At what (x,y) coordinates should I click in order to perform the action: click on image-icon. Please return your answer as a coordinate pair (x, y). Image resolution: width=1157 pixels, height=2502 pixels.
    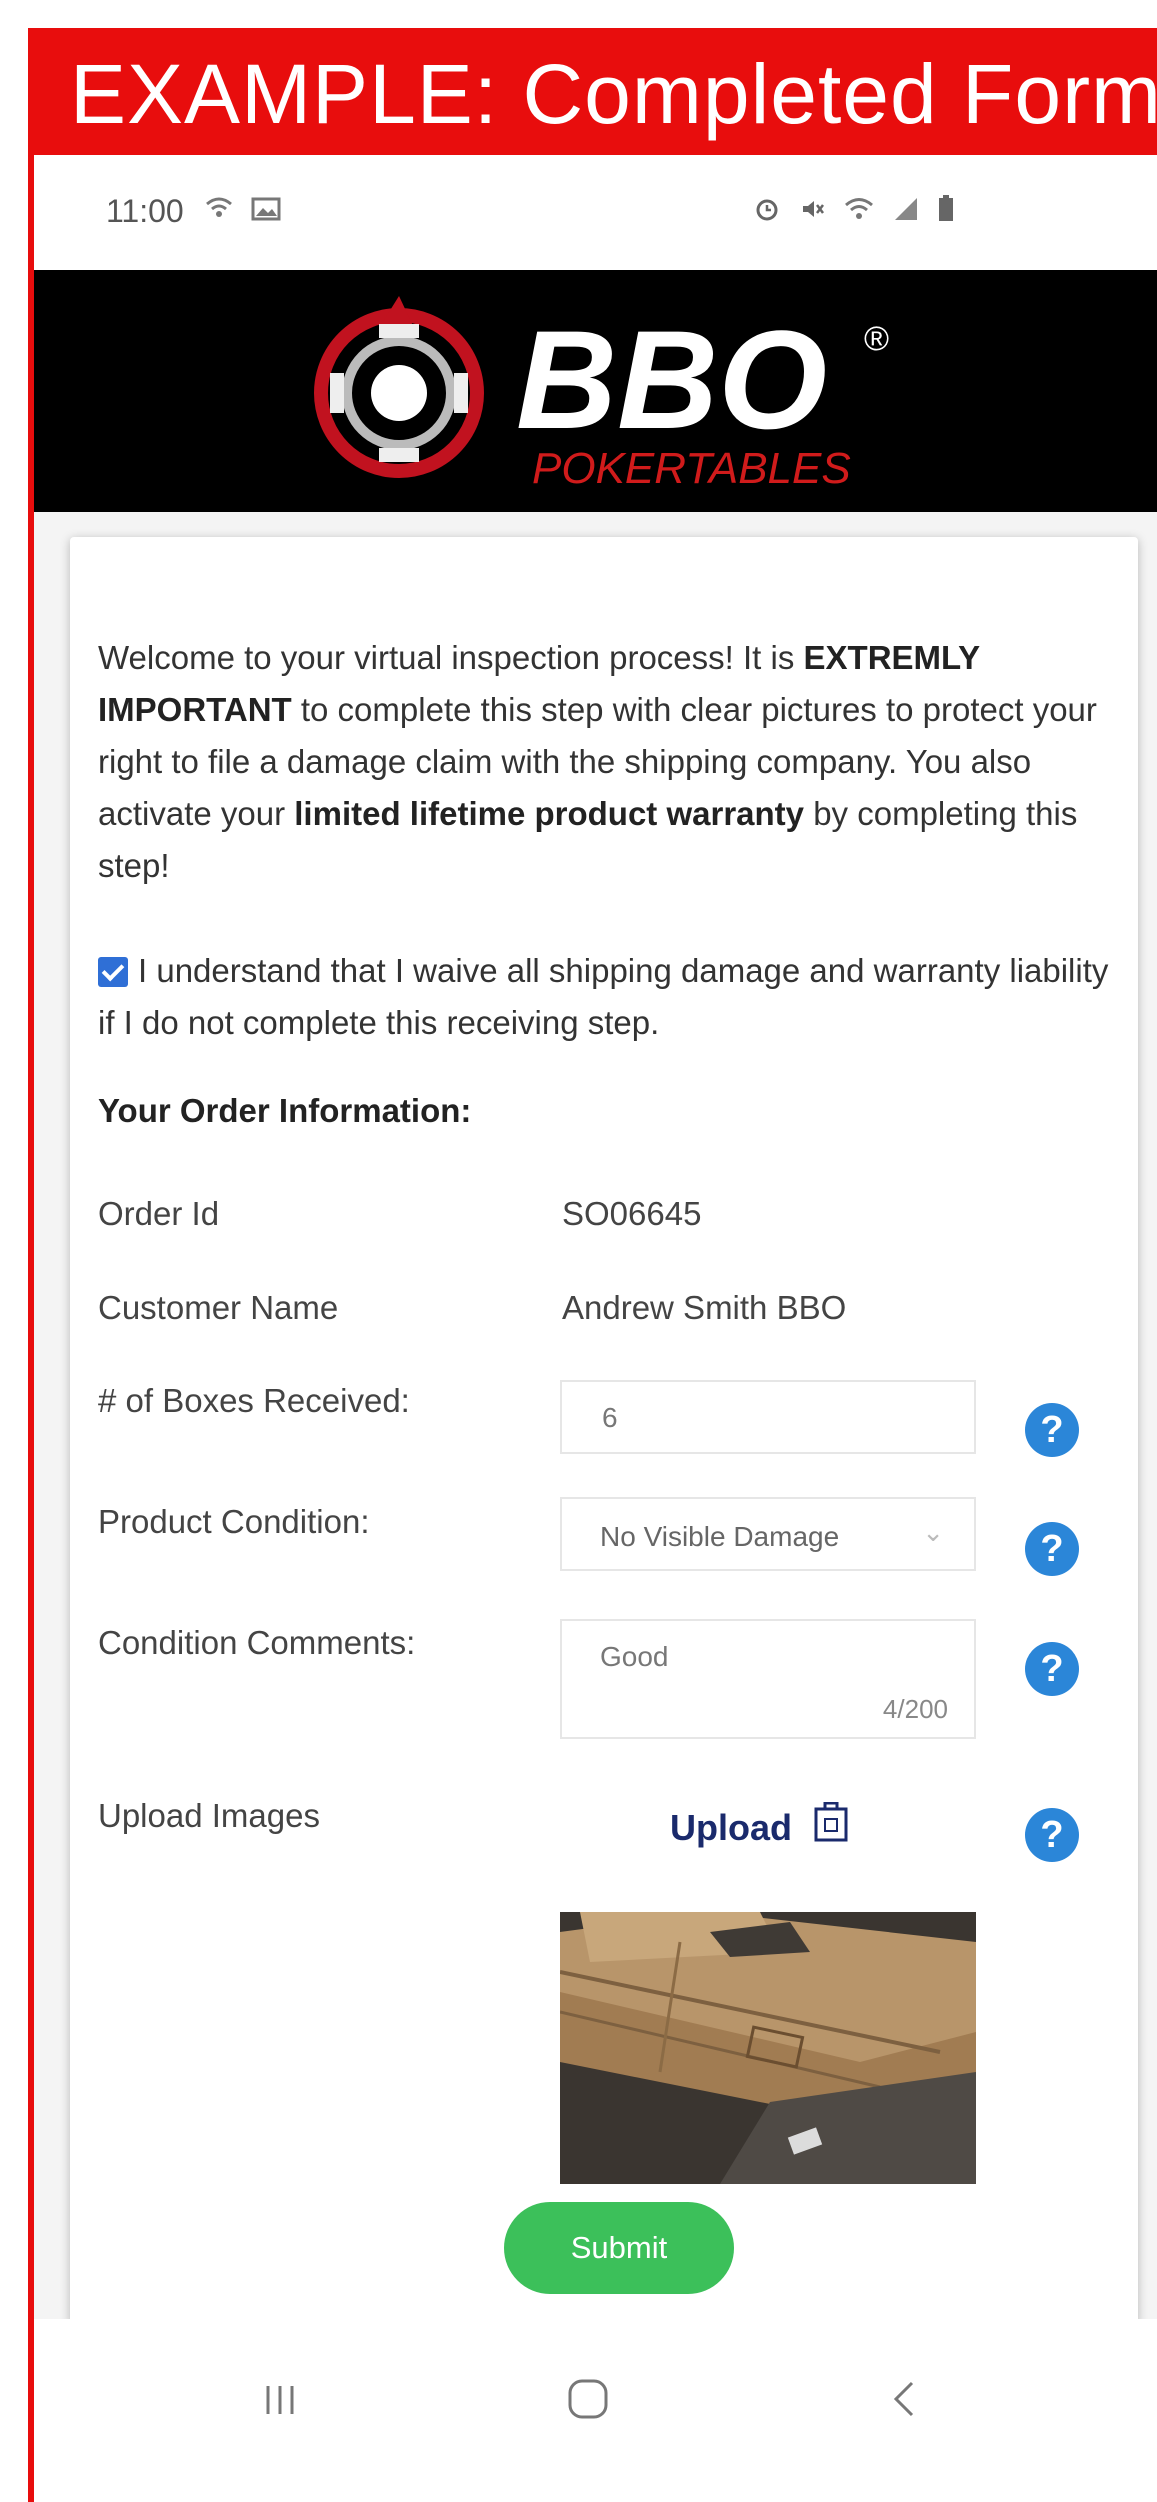
    Looking at the image, I should click on (266, 211).